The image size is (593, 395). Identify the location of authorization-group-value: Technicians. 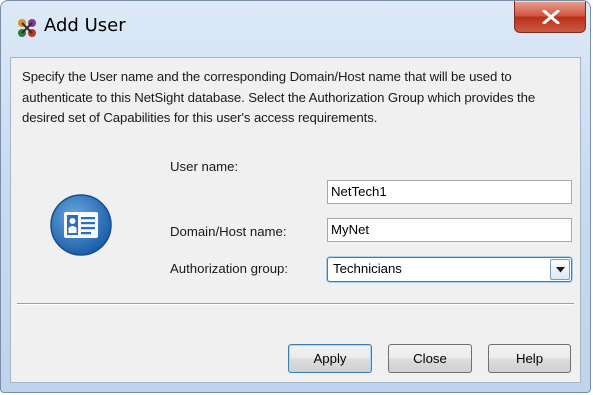
(367, 268).